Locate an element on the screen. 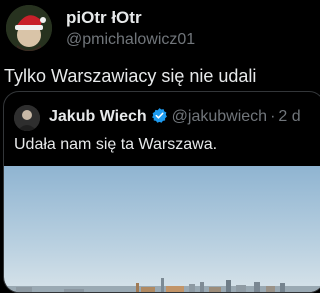 Image resolution: width=320 pixels, height=293 pixels. quoted-tweet-header: Jakub Wiech @jakubwiech · 2 d is located at coordinates (175, 116).